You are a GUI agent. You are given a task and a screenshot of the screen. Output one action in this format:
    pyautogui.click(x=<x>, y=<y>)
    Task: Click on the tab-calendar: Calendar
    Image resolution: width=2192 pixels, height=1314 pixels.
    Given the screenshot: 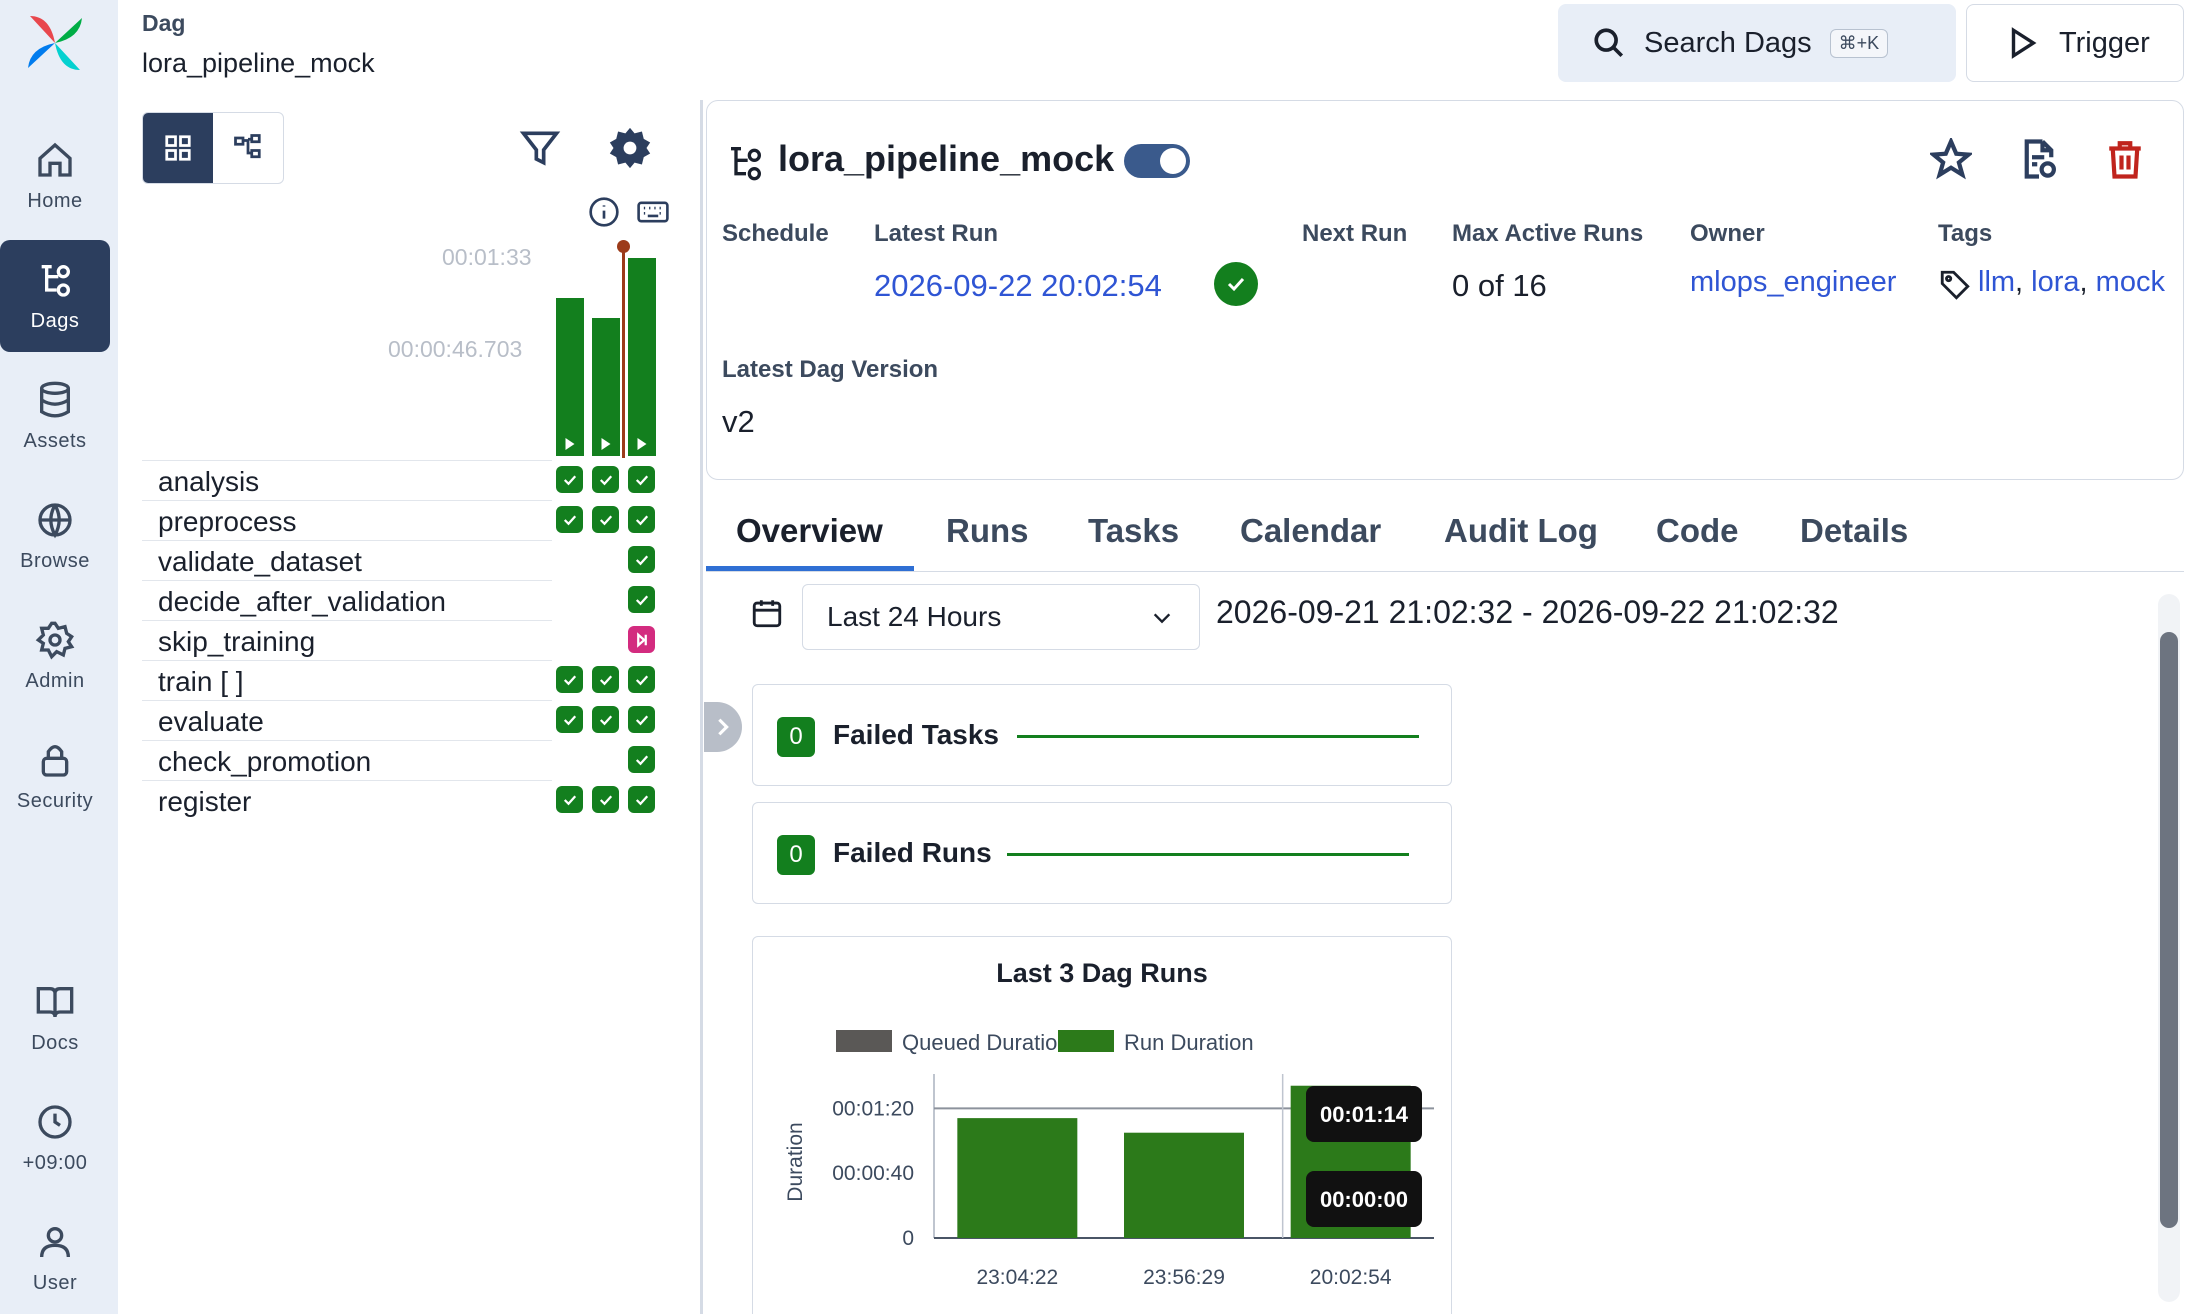 What is the action you would take?
    pyautogui.click(x=1310, y=536)
    